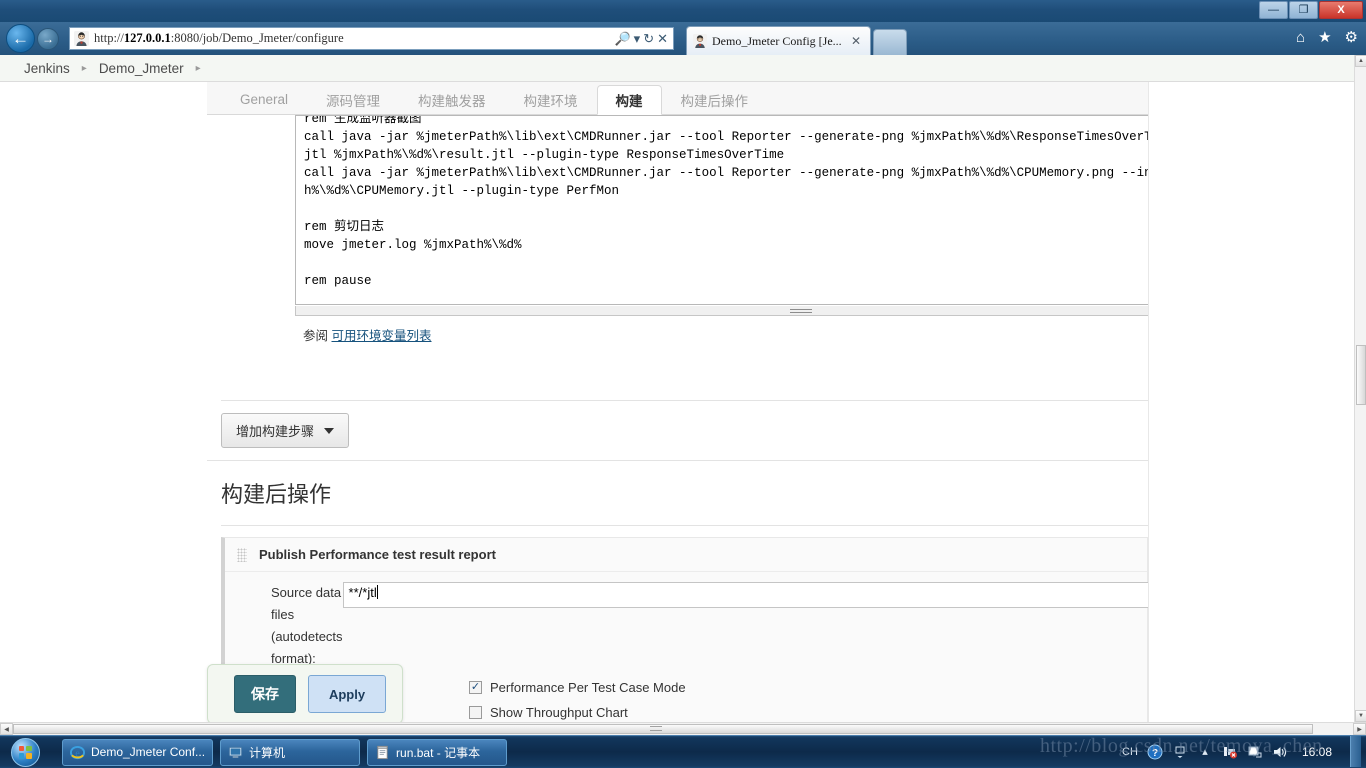 The height and width of the screenshot is (768, 1366). I want to click on taskbar-item-notepad-label: run.bat - 记事本, so click(438, 752).